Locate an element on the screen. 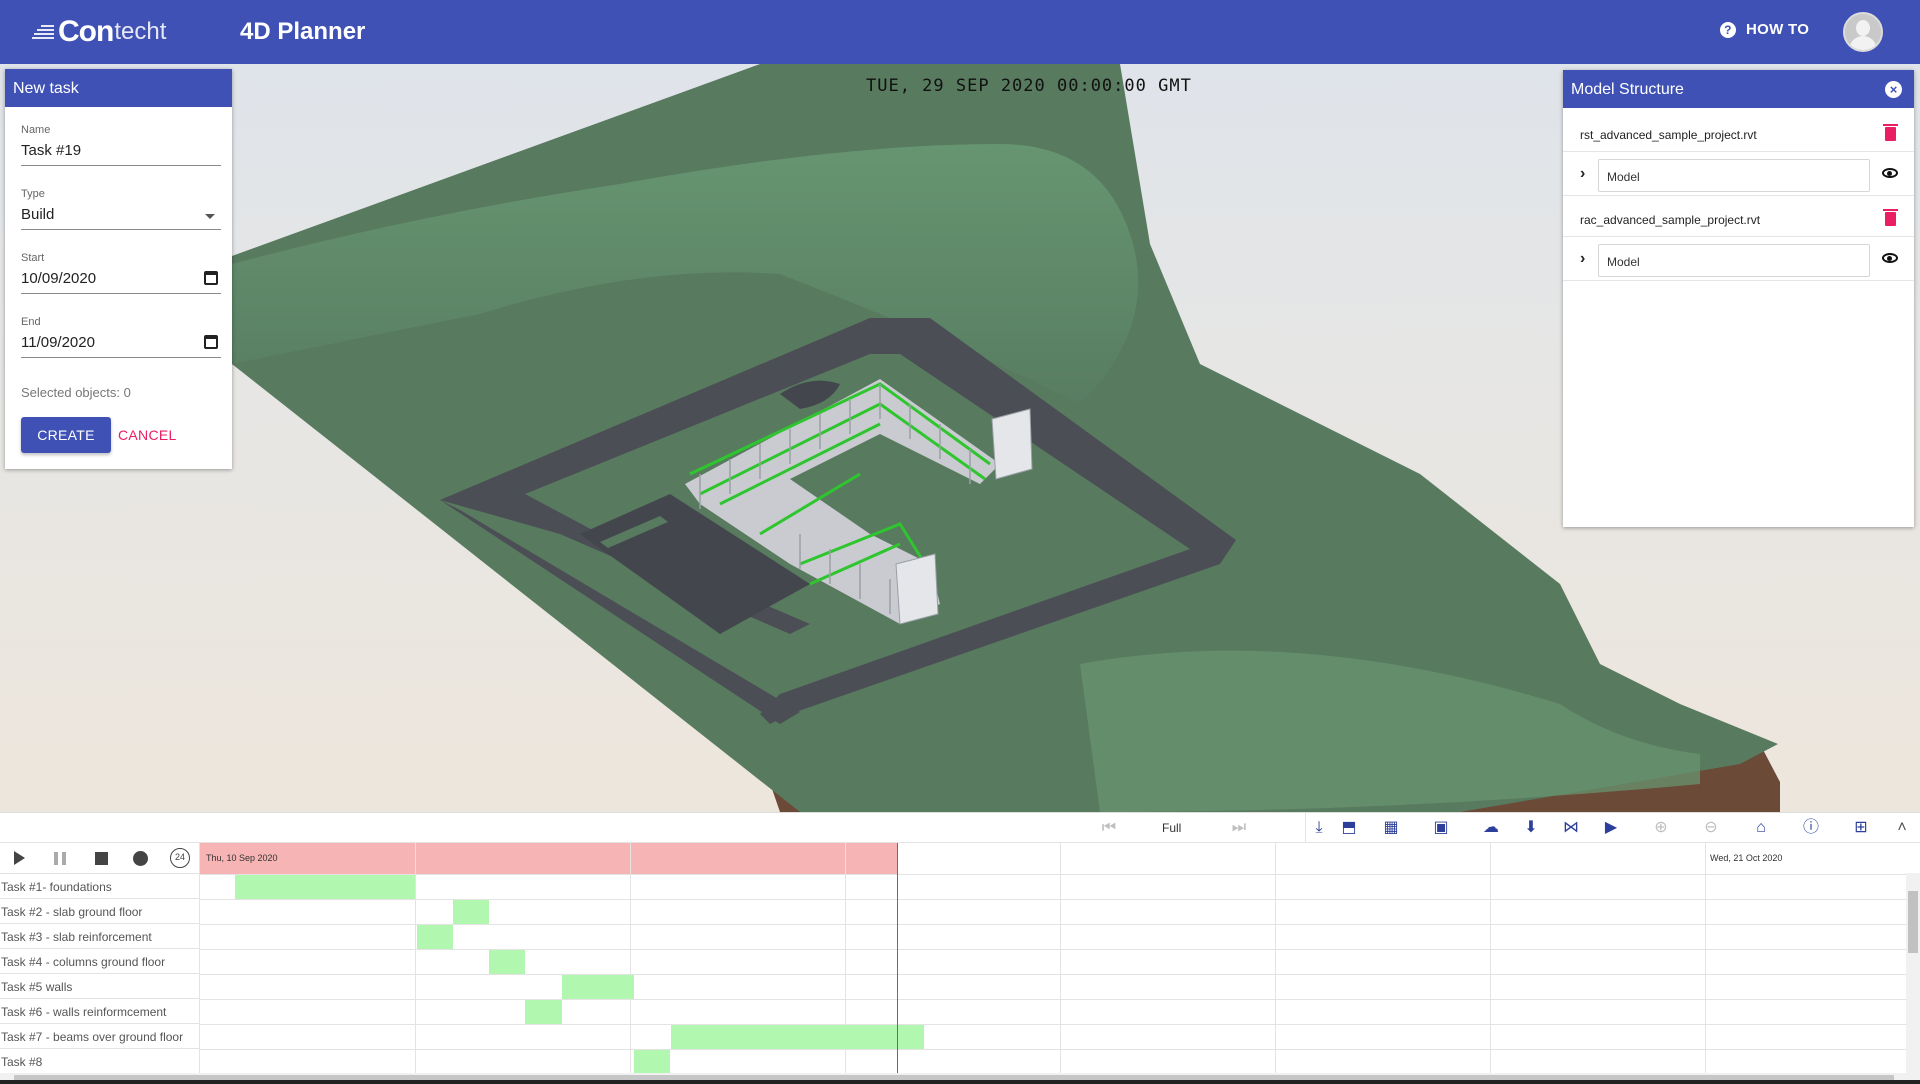  how-to-button: ? HOW TO is located at coordinates (1764, 29).